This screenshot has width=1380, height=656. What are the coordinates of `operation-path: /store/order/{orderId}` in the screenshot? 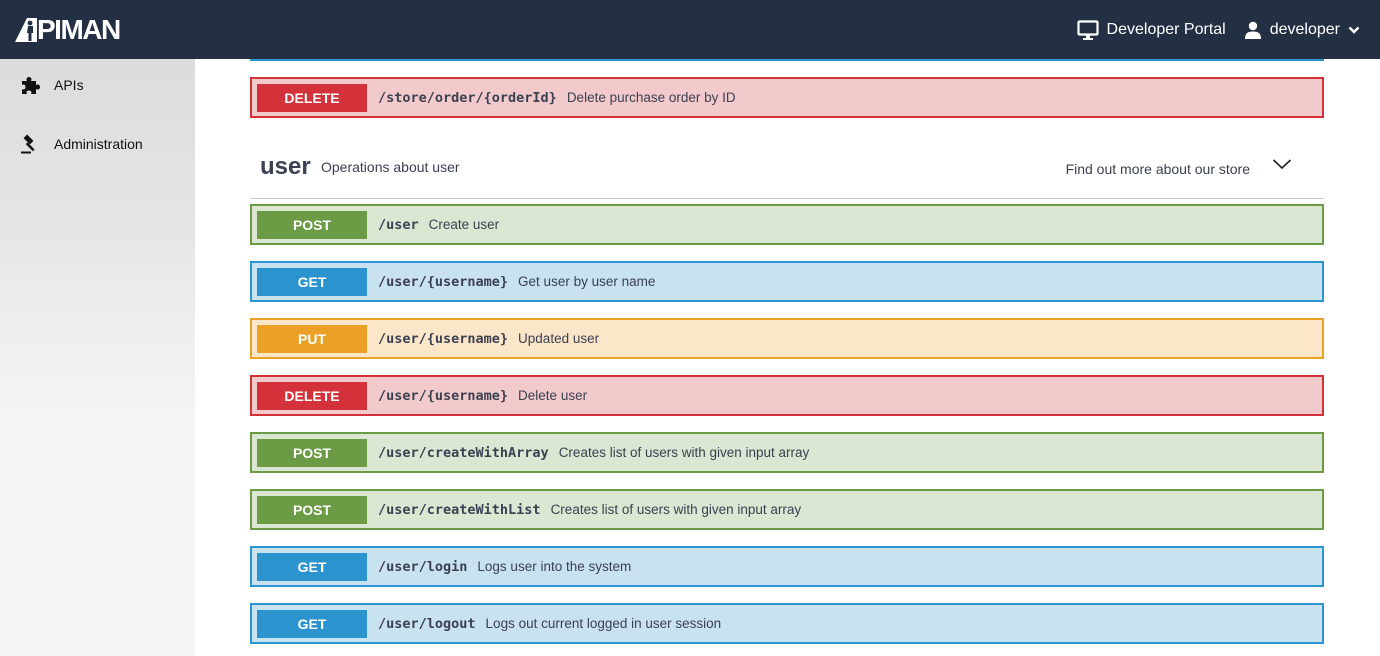 It's located at (467, 97).